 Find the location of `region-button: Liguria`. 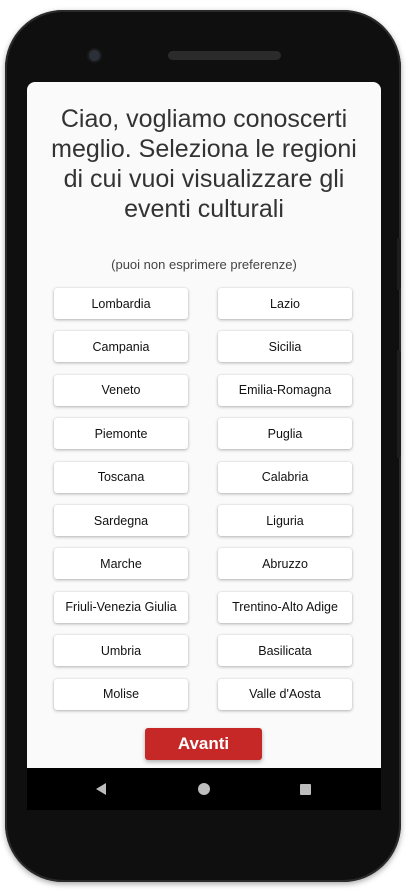

region-button: Liguria is located at coordinates (285, 520).